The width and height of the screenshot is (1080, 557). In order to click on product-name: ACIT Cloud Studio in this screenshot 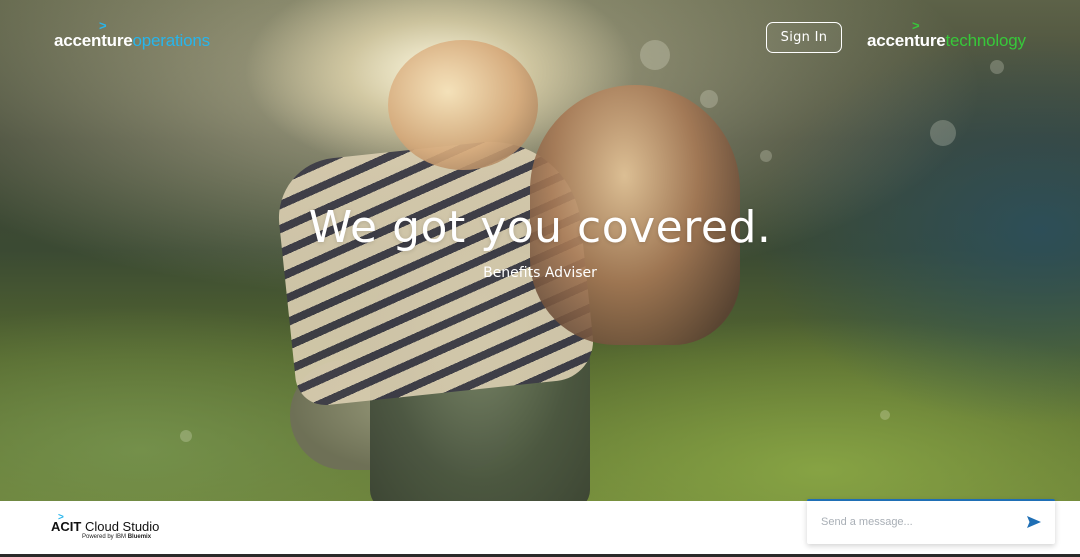, I will do `click(105, 526)`.